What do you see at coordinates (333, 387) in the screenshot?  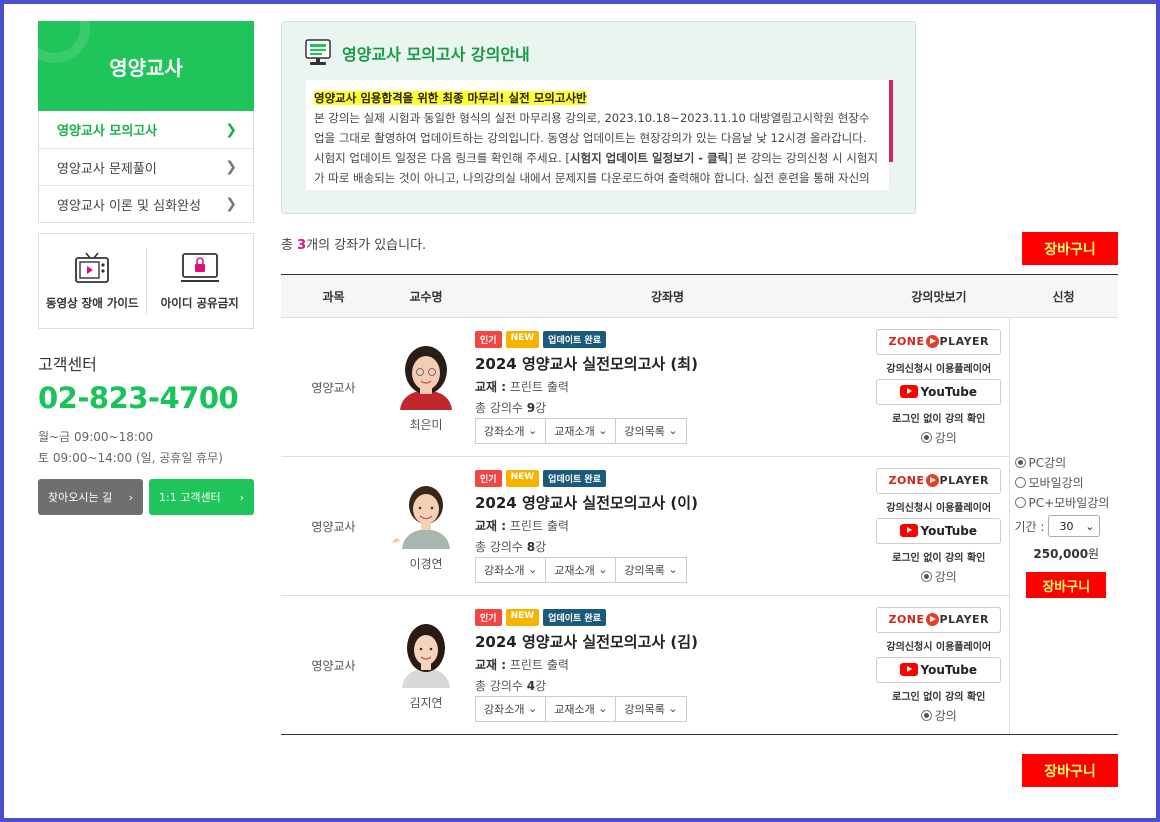 I see `subject-cell: 영양교사` at bounding box center [333, 387].